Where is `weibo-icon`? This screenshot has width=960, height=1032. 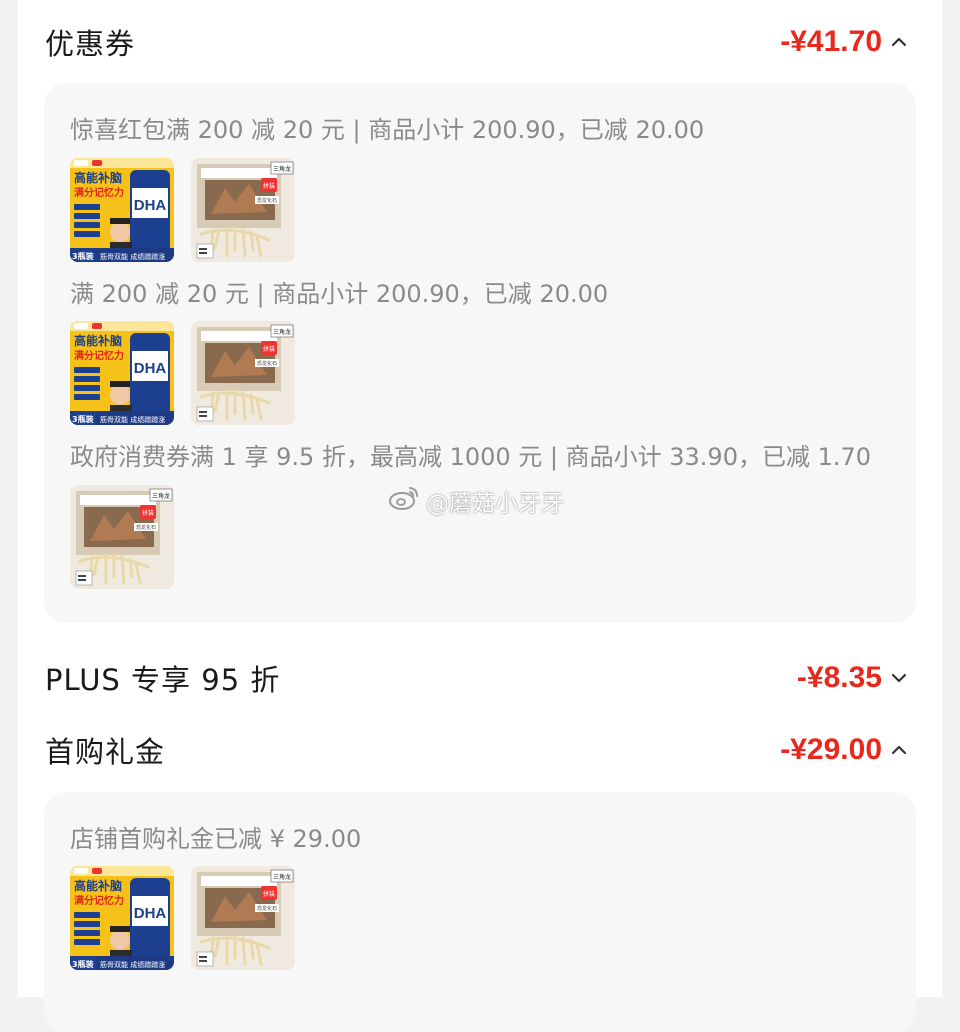
weibo-icon is located at coordinates (404, 501).